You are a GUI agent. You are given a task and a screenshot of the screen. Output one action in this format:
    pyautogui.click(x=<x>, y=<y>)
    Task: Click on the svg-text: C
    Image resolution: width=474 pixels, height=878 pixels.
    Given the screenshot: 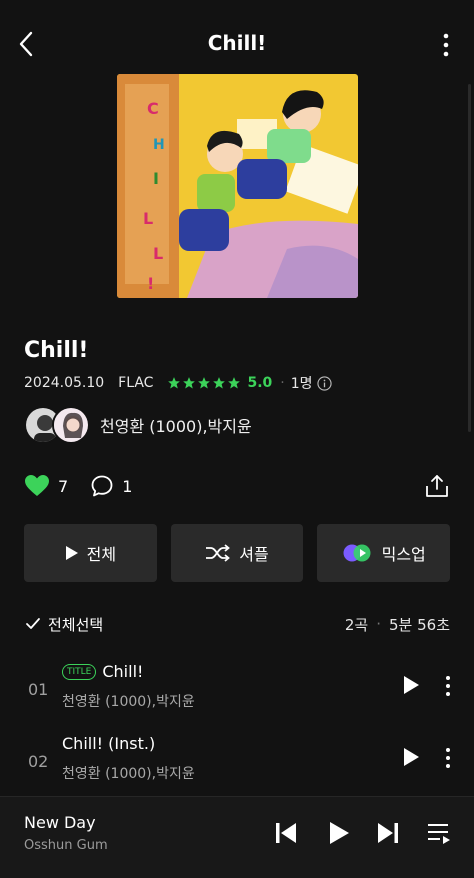 What is the action you would take?
    pyautogui.click(x=153, y=108)
    